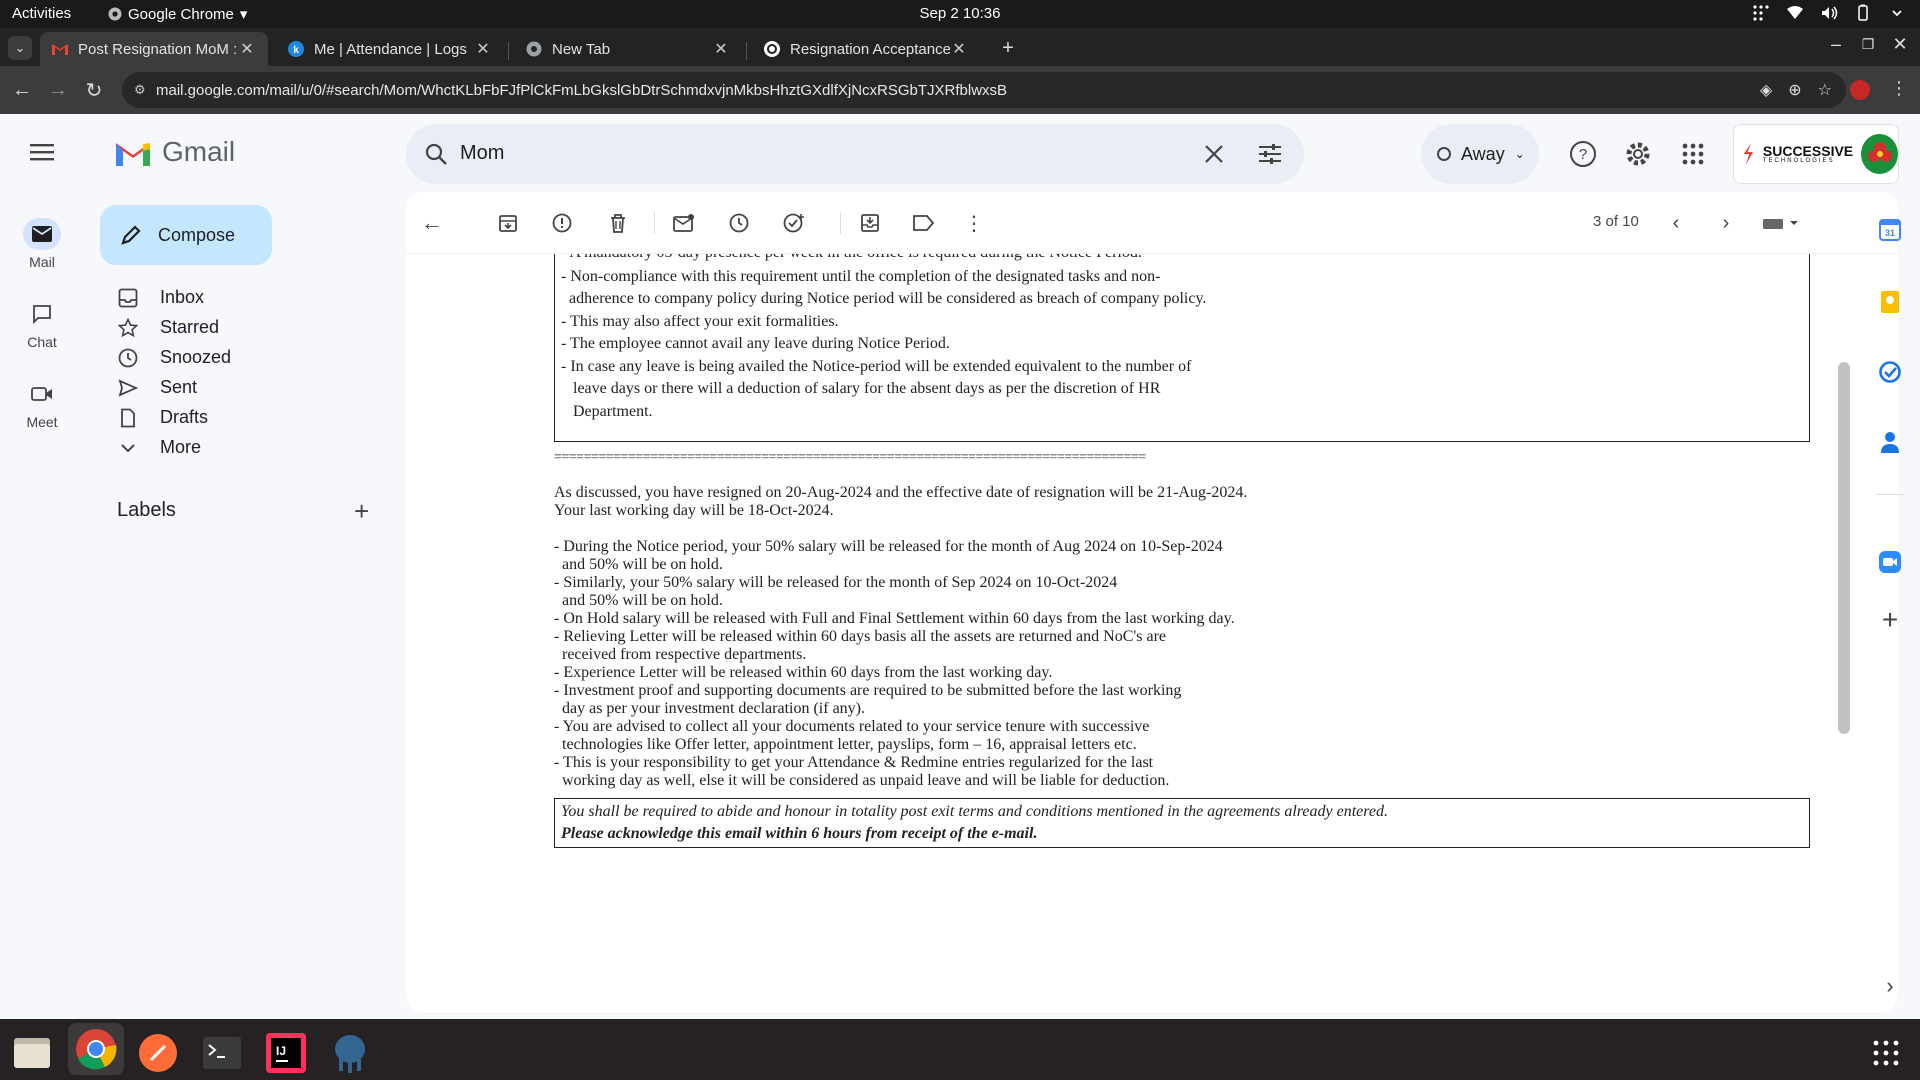 Image resolution: width=1920 pixels, height=1080 pixels. Describe the element at coordinates (177, 14) in the screenshot. I see `app-menu: Google Chrome ▾` at that location.